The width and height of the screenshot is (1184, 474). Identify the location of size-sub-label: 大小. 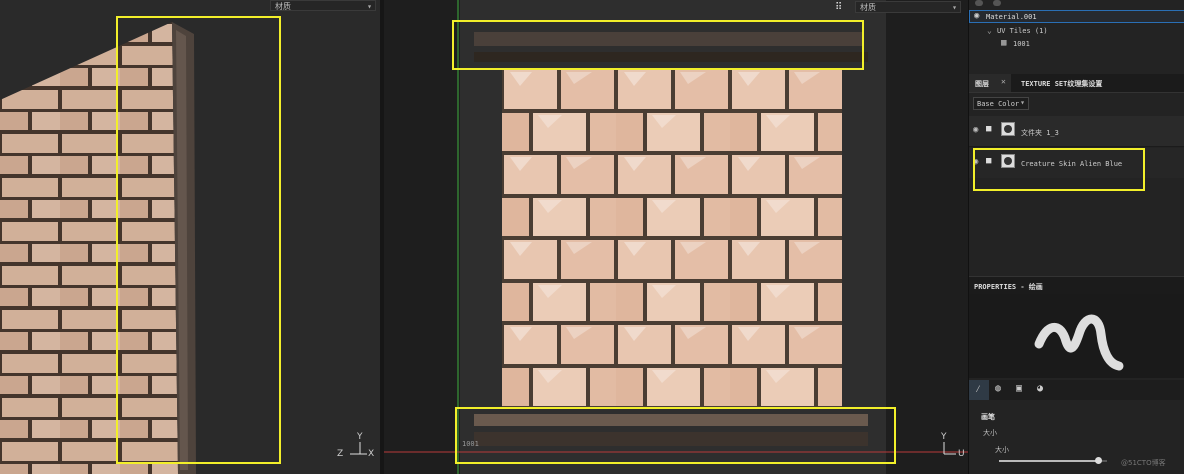
(1002, 450).